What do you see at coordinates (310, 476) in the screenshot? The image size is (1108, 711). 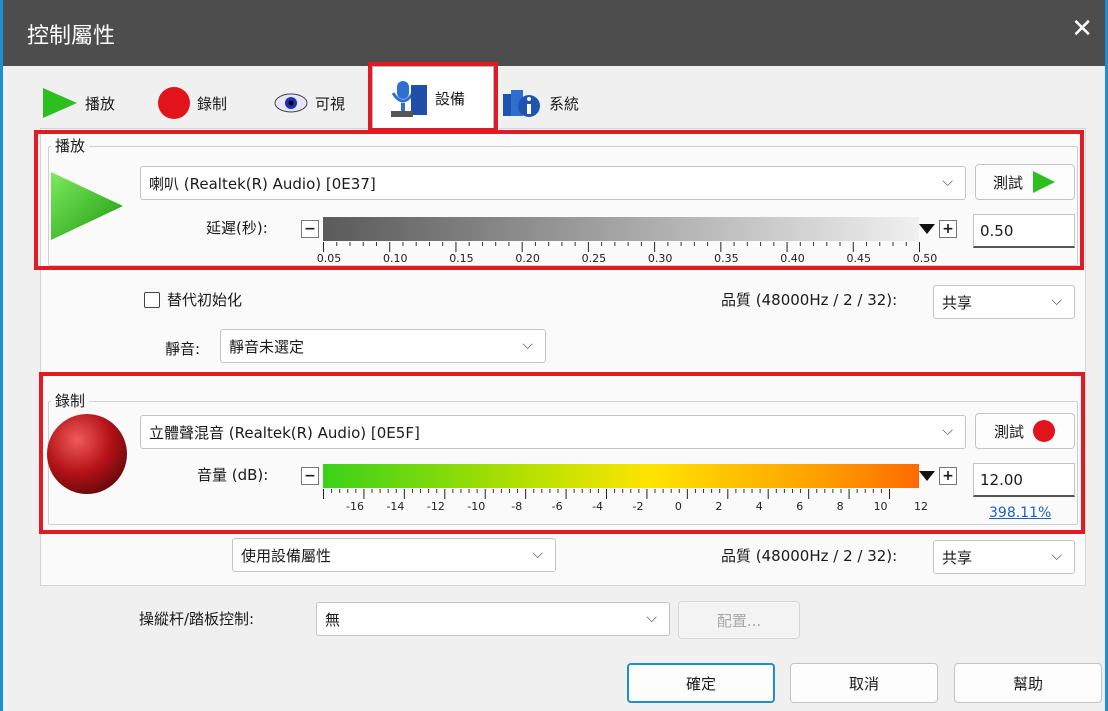 I see `volume-decrease-button: −` at bounding box center [310, 476].